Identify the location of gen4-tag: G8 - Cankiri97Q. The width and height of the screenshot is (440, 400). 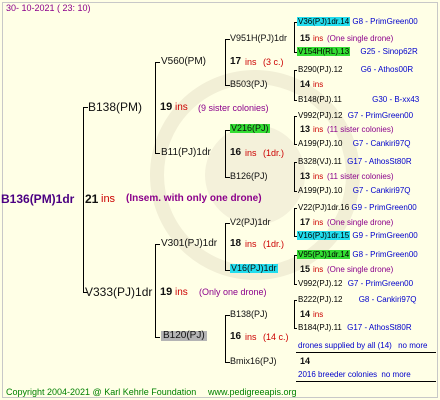
(387, 299).